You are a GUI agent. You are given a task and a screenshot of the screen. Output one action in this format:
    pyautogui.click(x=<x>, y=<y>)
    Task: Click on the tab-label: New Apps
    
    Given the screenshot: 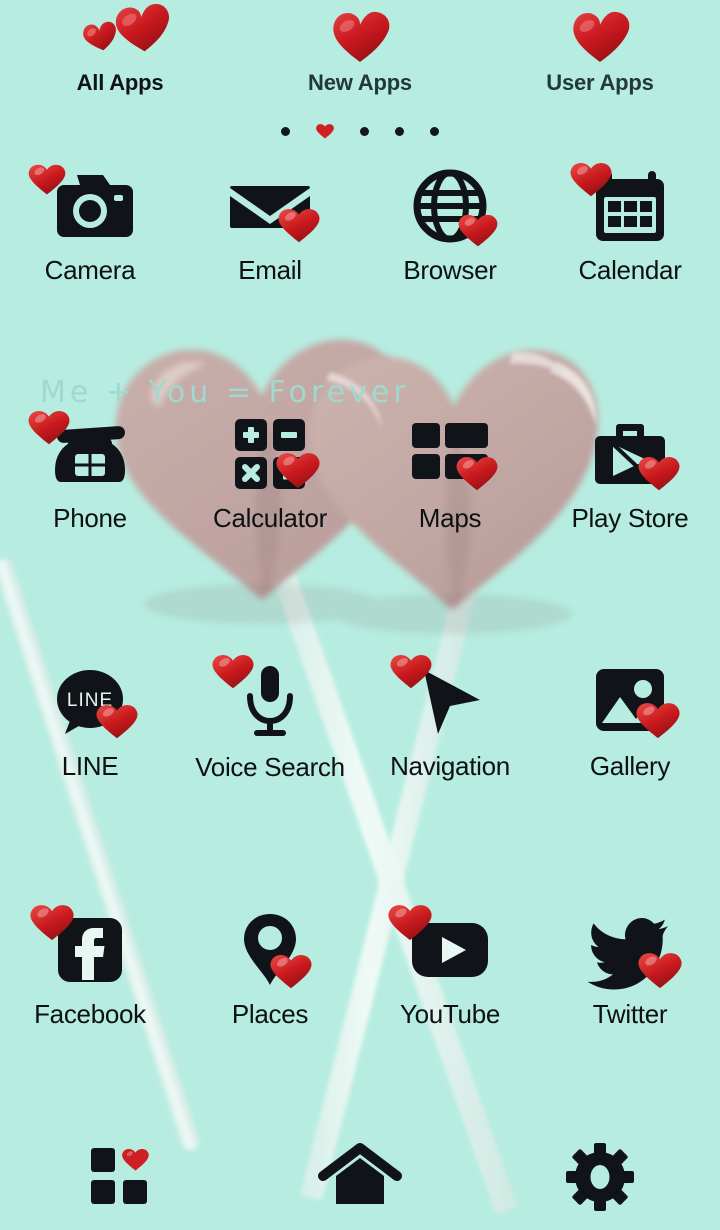 What is the action you would take?
    pyautogui.click(x=360, y=82)
    